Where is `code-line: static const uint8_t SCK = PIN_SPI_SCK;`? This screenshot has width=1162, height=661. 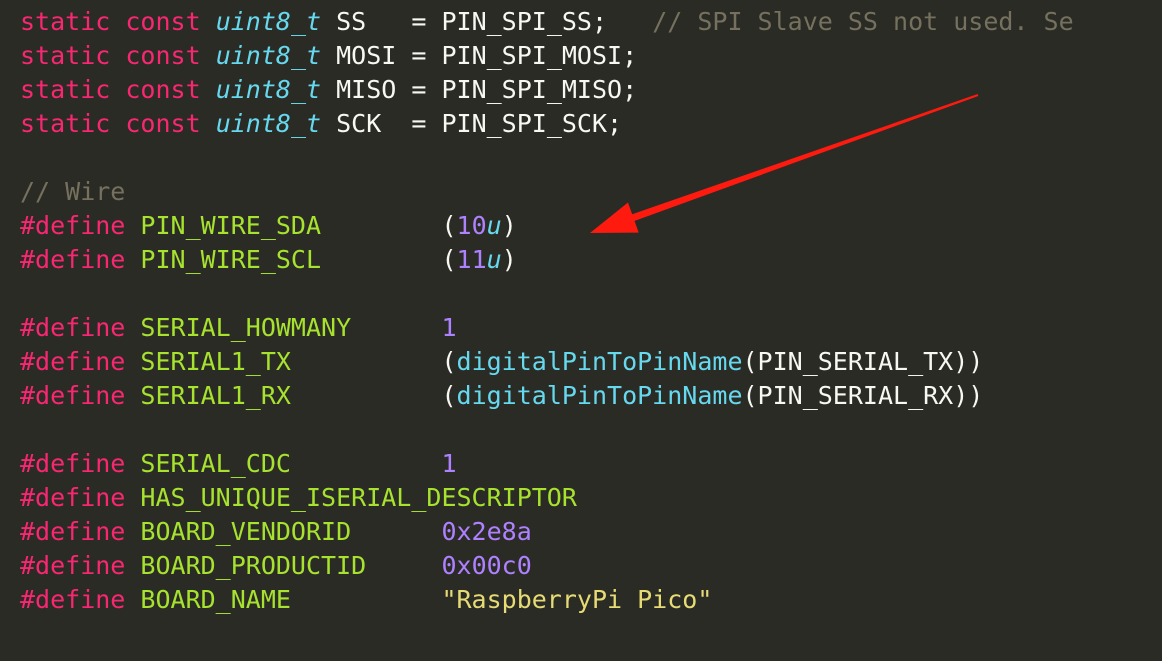 code-line: static const uint8_t SCK = PIN_SPI_SCK; is located at coordinates (321, 124).